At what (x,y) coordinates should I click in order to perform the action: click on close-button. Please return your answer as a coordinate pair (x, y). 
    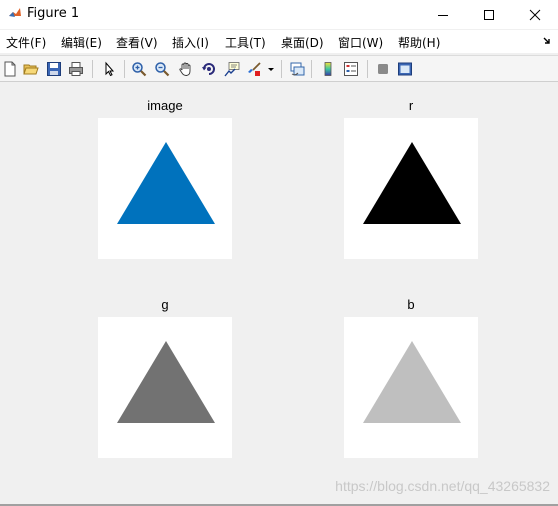
    Looking at the image, I should click on (535, 14).